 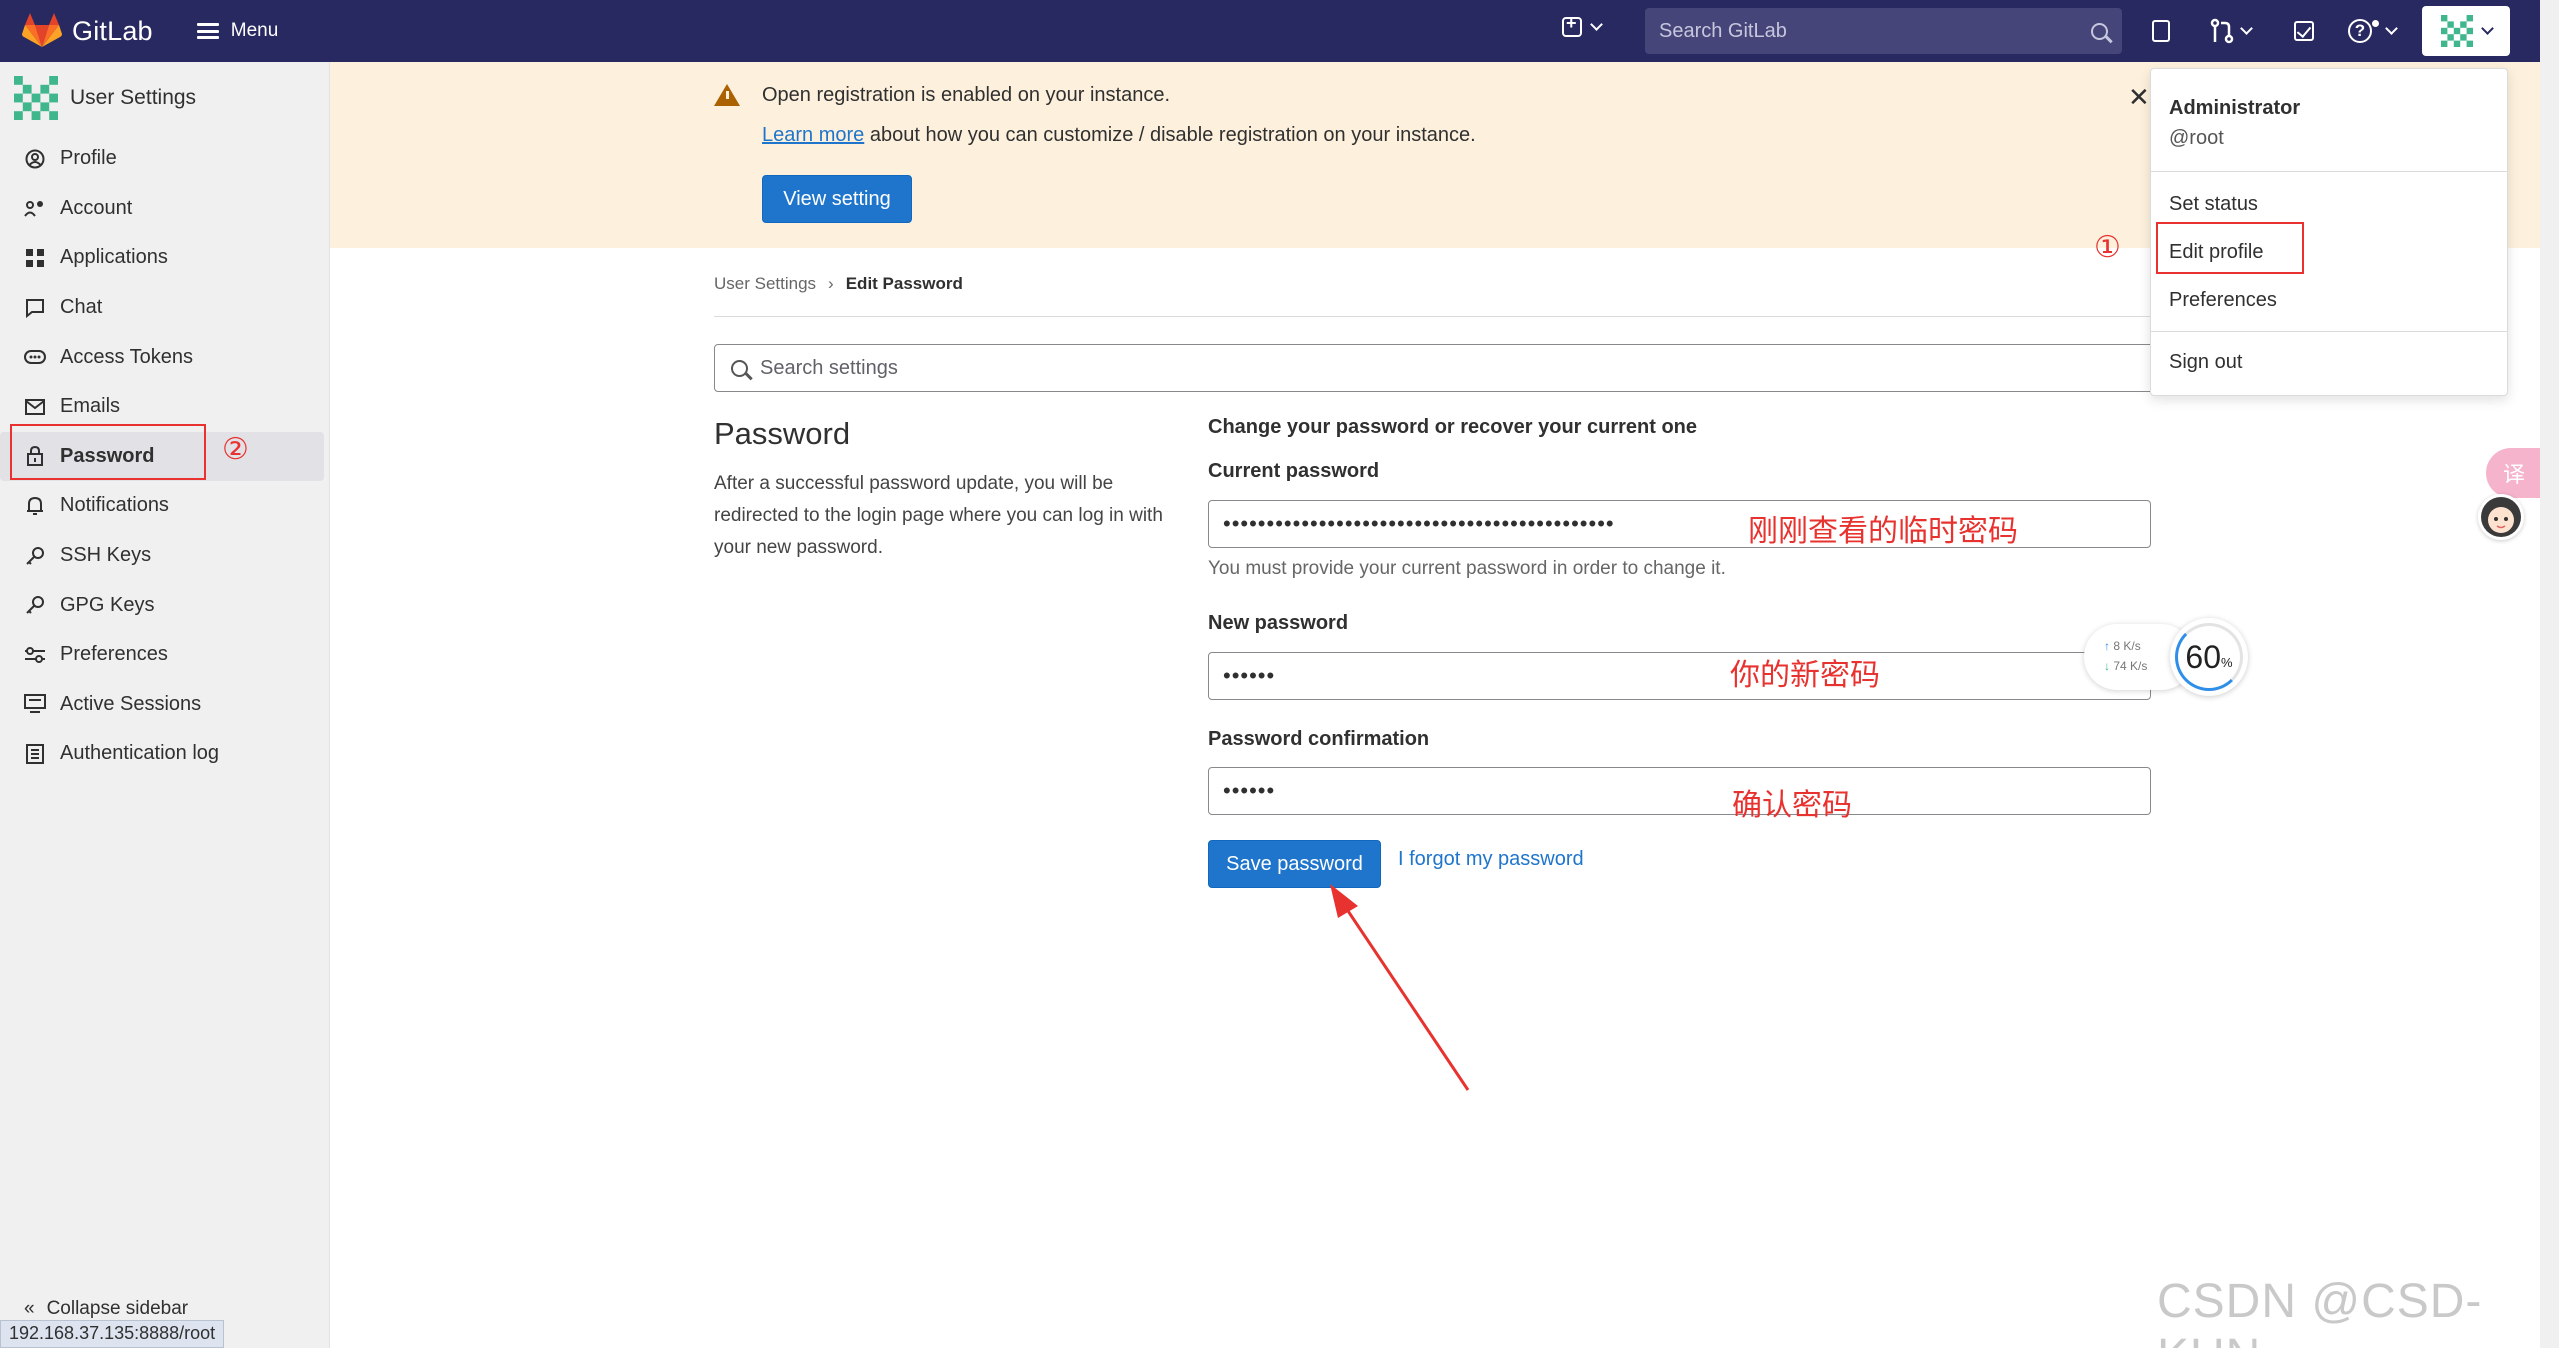 I want to click on issues-button, so click(x=2161, y=31).